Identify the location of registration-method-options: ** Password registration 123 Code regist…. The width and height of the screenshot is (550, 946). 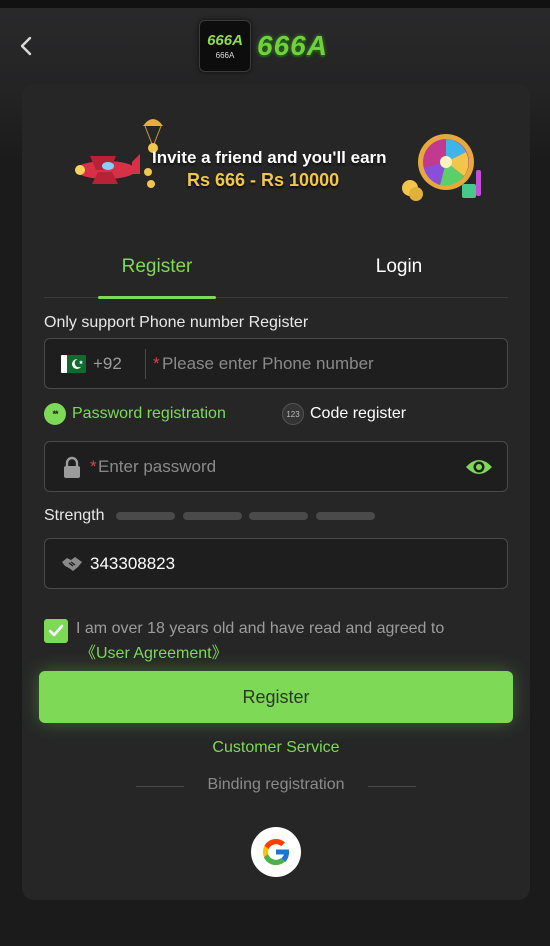
(276, 415).